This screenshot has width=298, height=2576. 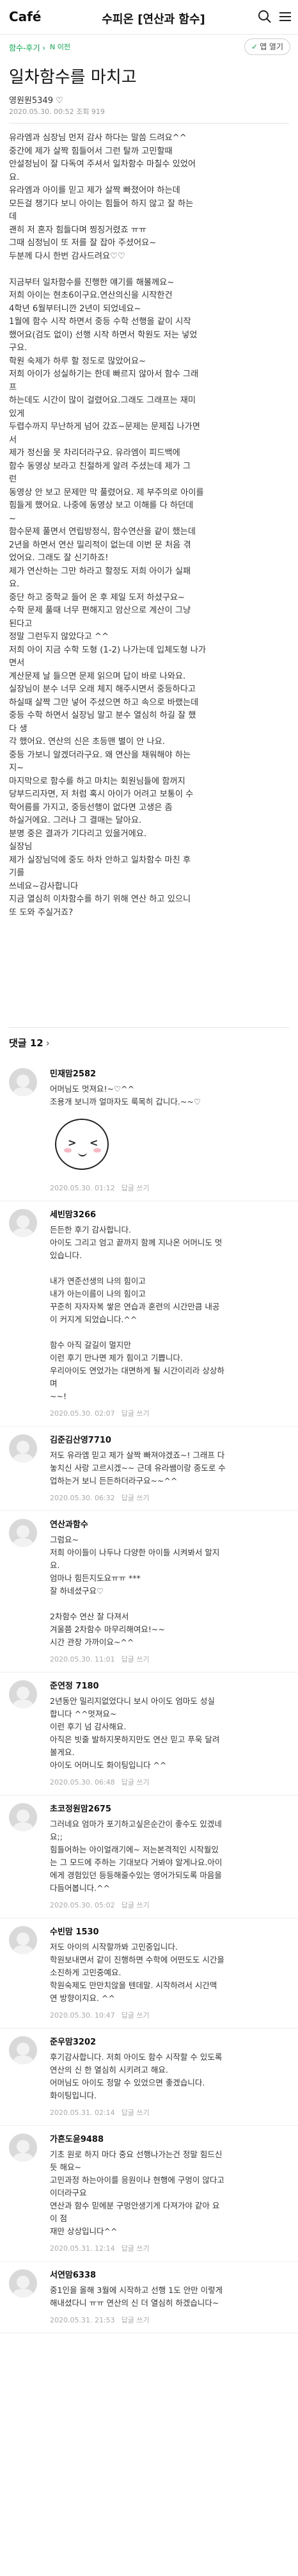 What do you see at coordinates (82, 1146) in the screenshot?
I see `emoticon-sticker: > <` at bounding box center [82, 1146].